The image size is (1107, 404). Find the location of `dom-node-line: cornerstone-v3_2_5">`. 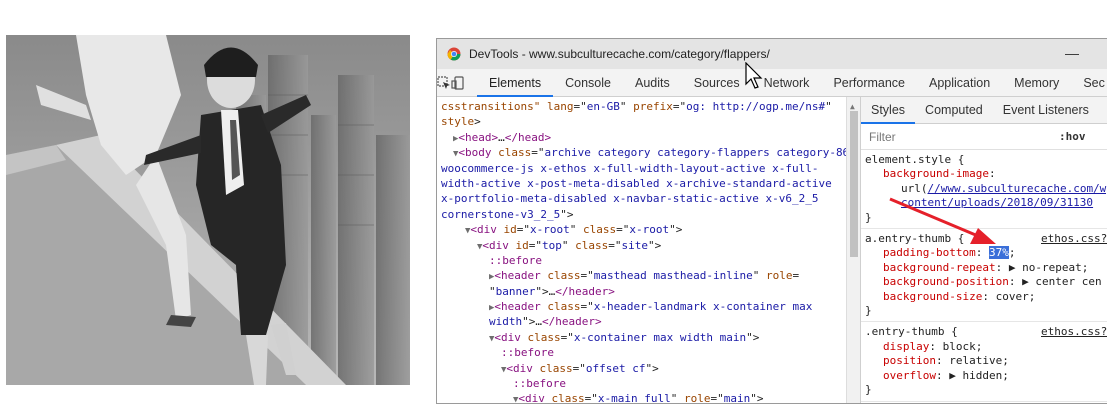

dom-node-line: cornerstone-v3_2_5"> is located at coordinates (648, 214).